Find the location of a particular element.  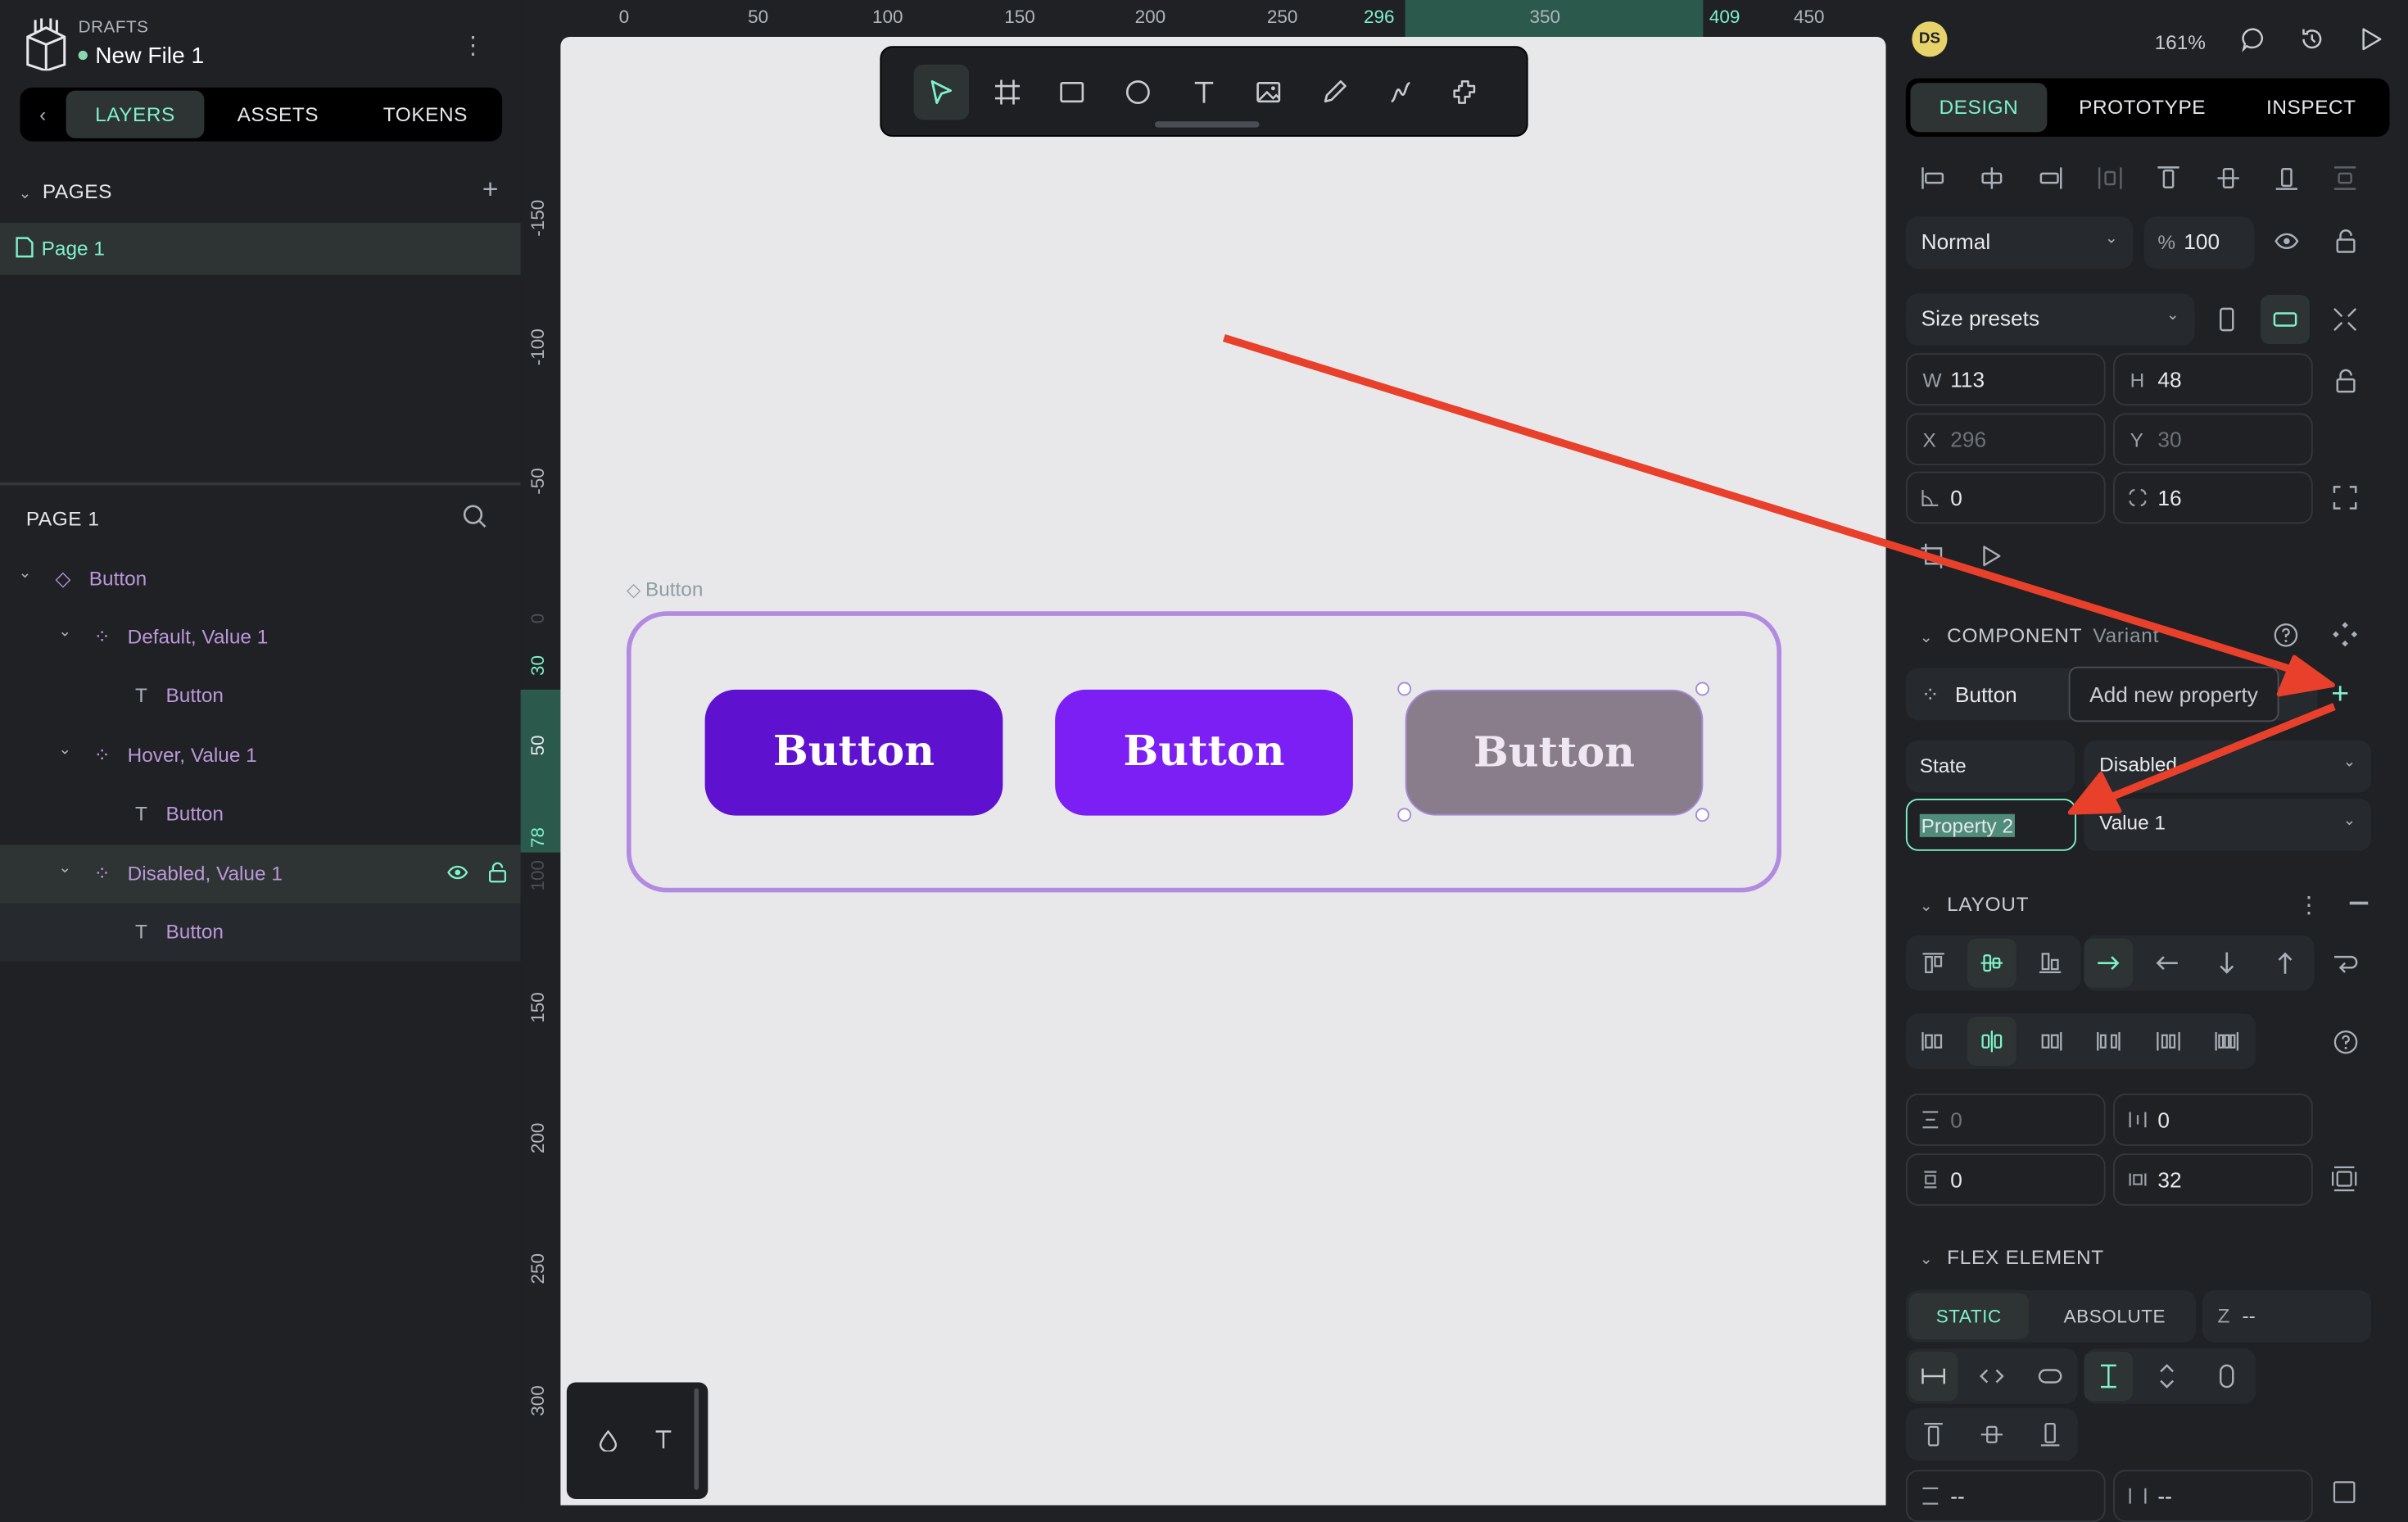

auto-width-icon is located at coordinates (1991, 1376).